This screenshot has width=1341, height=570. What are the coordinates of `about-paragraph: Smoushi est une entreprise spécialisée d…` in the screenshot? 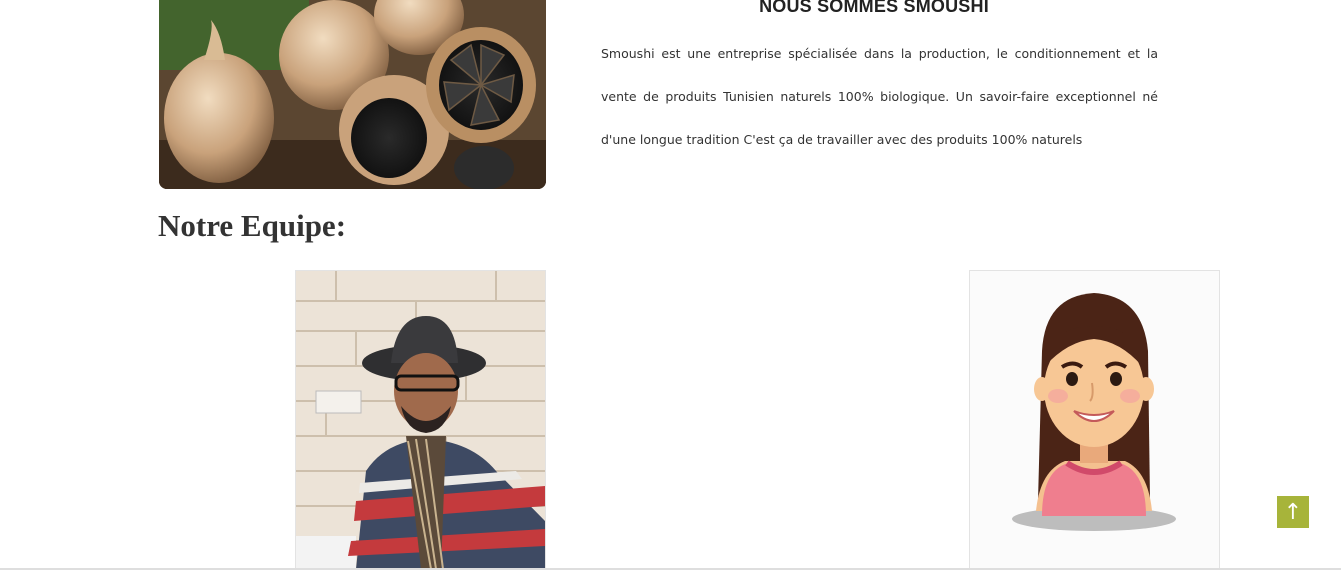 It's located at (879, 96).